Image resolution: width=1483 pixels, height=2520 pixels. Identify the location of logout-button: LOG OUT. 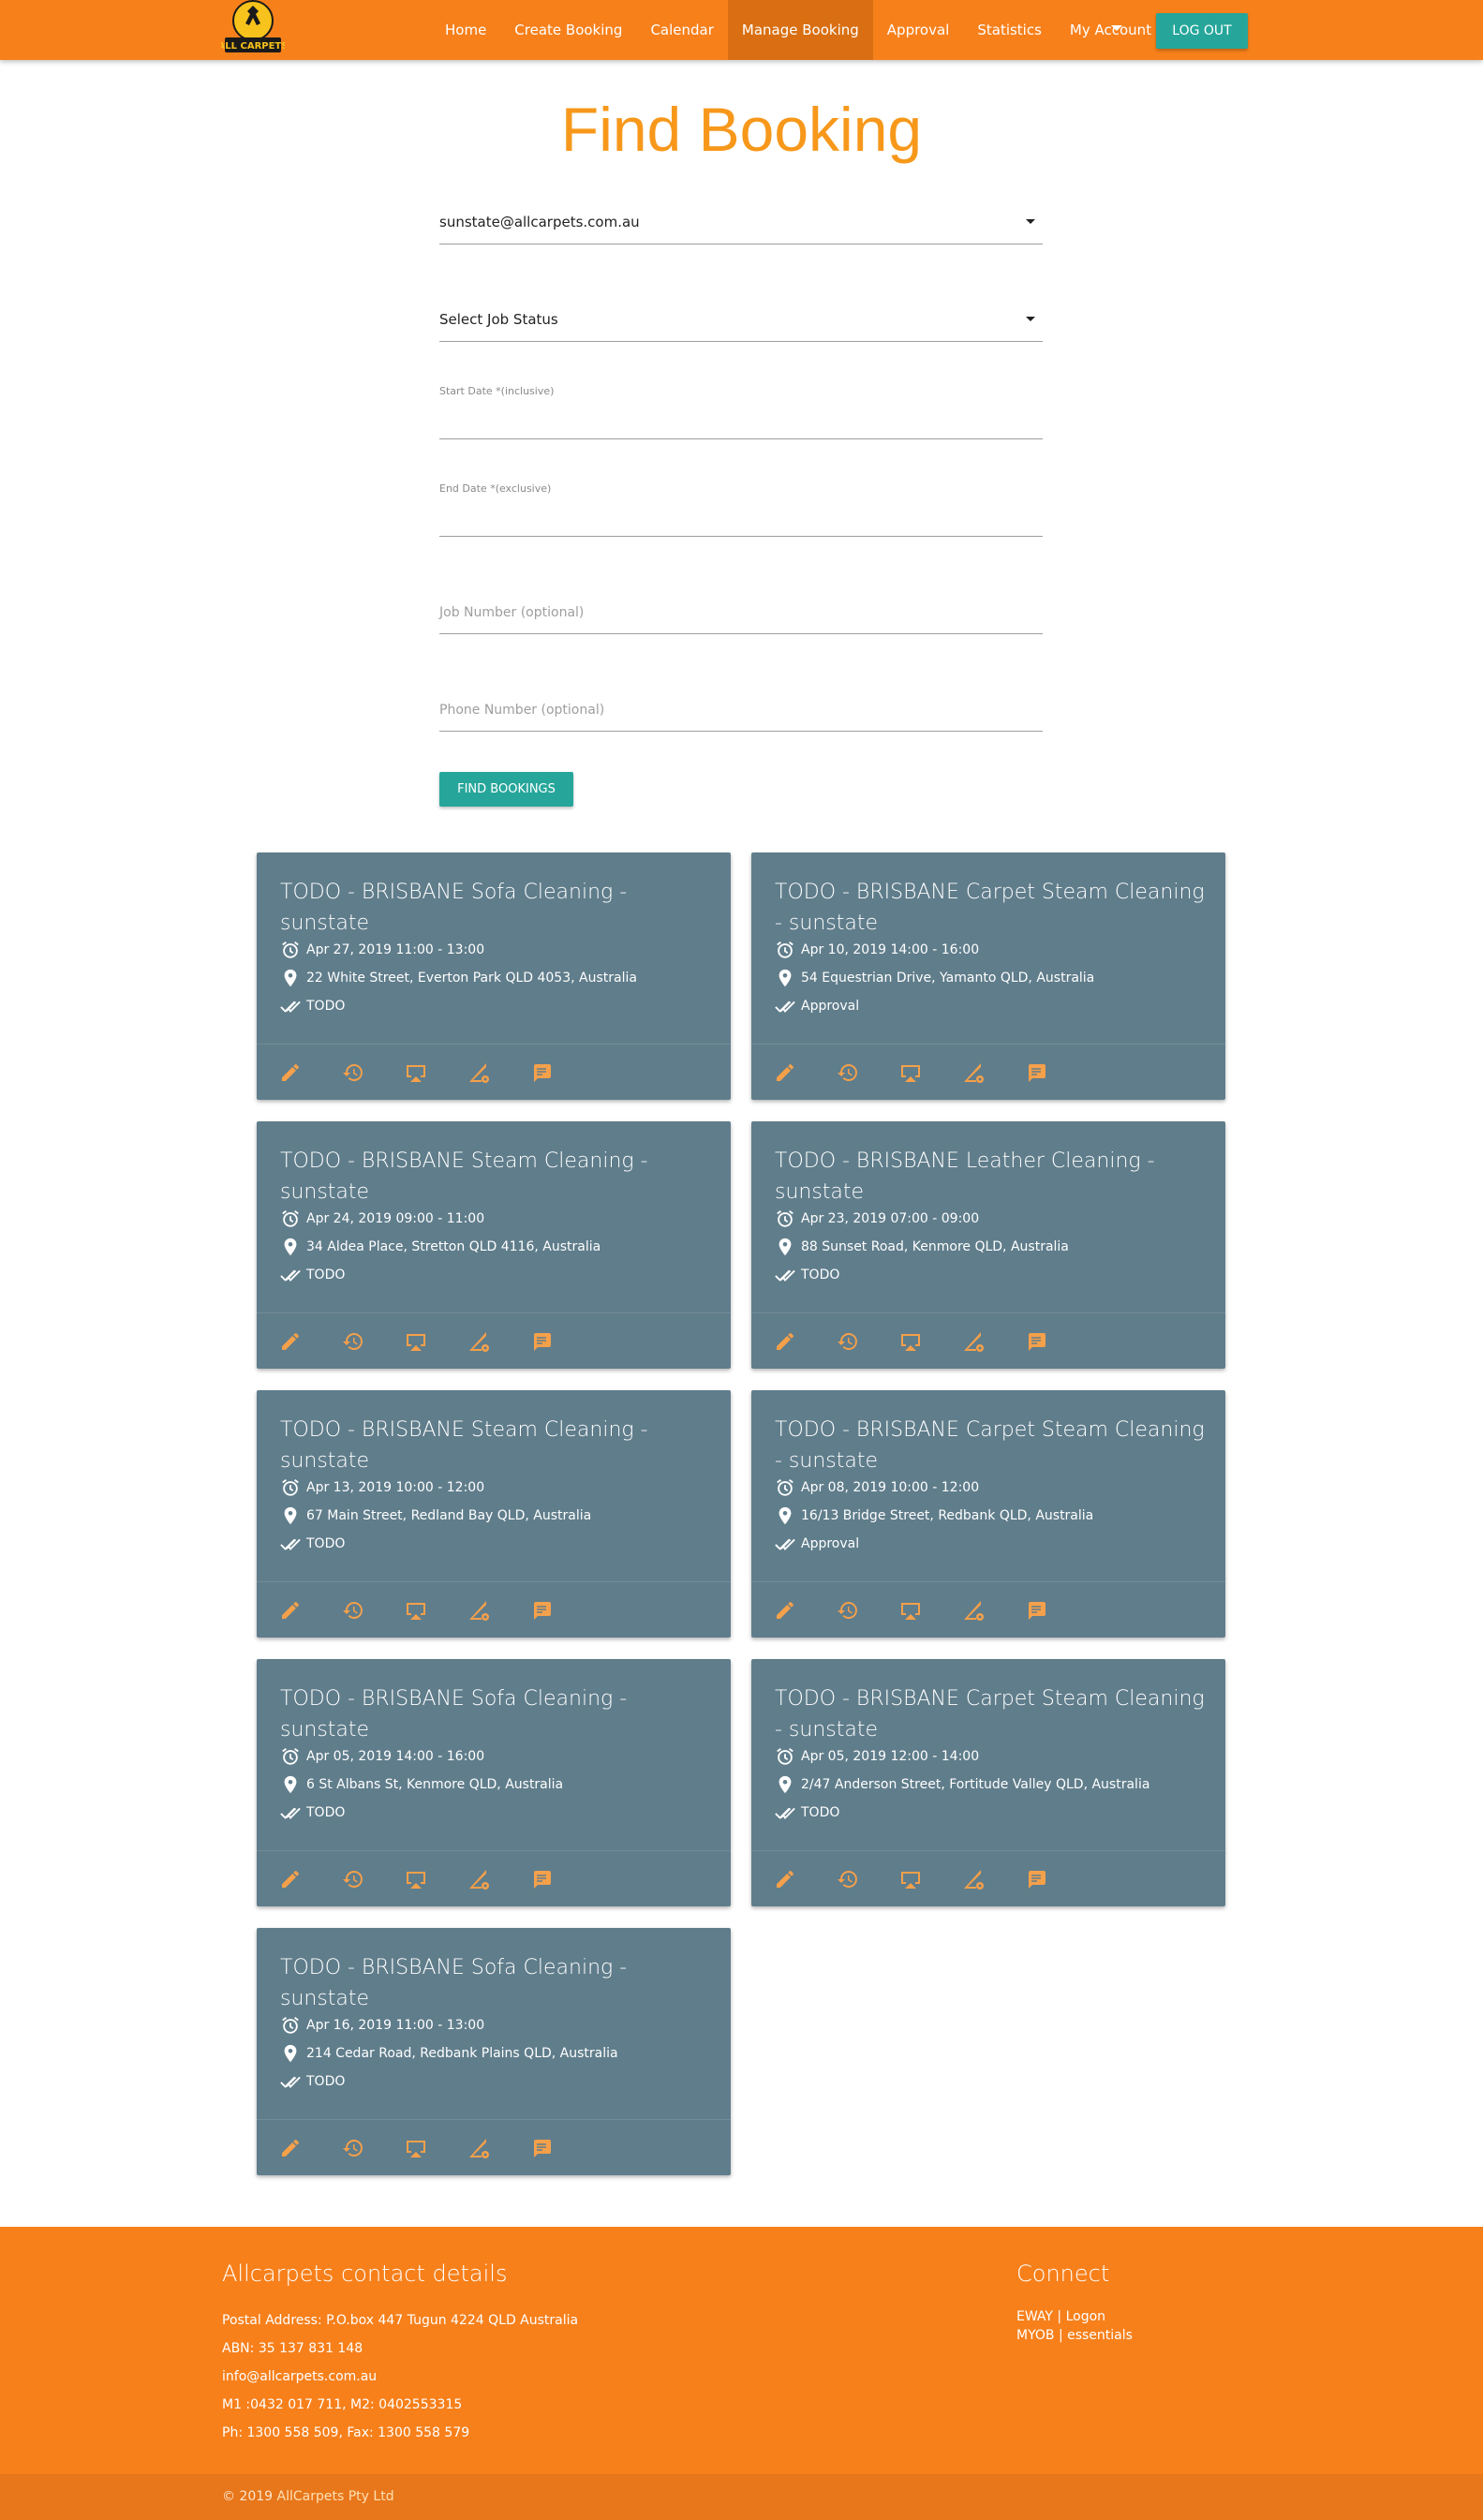
(1202, 31).